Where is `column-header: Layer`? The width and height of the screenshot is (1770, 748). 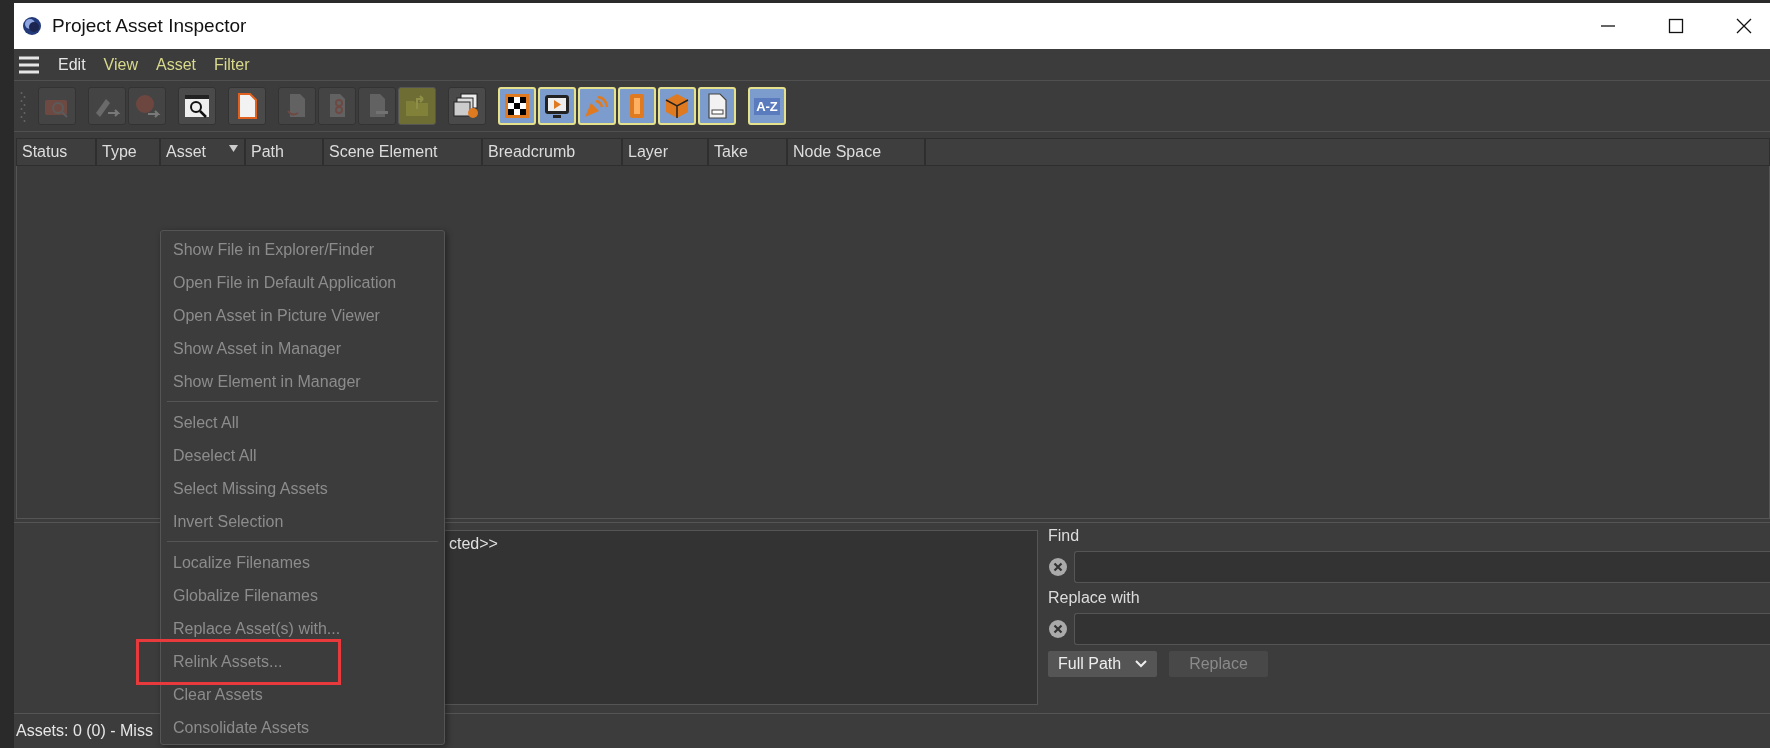 column-header: Layer is located at coordinates (665, 152).